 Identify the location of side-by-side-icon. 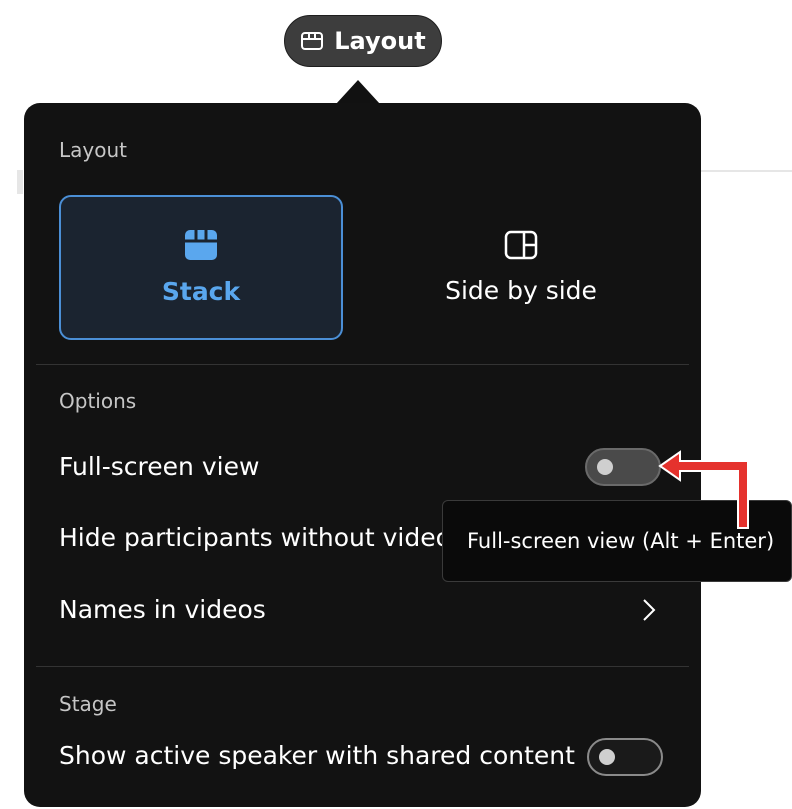
(521, 247).